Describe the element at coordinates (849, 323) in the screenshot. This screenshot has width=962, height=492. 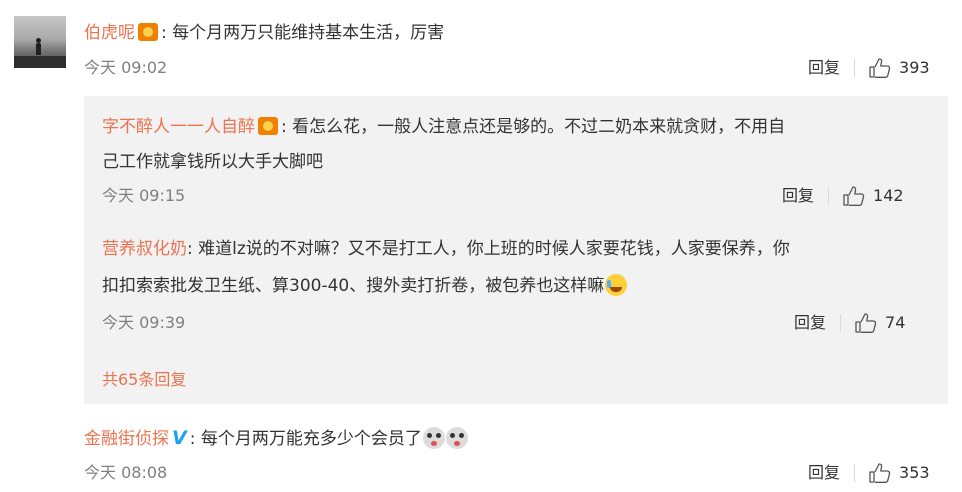
I see `reply-actions: 回复 74` at that location.